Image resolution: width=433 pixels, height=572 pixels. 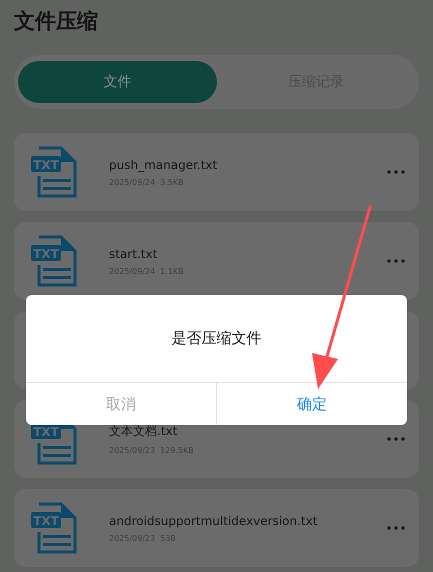 I want to click on file-name: androidsupportmultidexversion.txt, so click(x=213, y=521).